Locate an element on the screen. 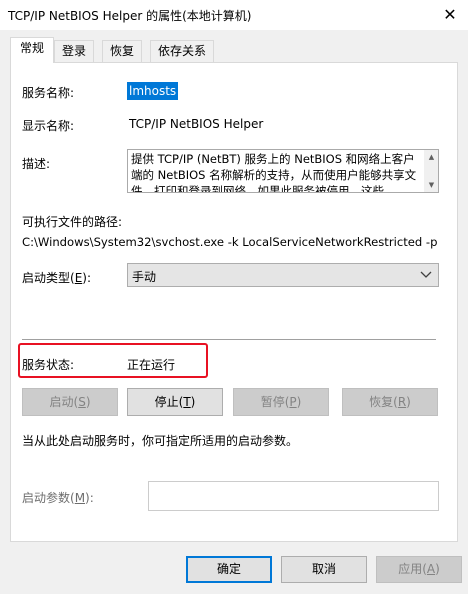 The height and width of the screenshot is (594, 468). chevron-down-icon is located at coordinates (426, 275).